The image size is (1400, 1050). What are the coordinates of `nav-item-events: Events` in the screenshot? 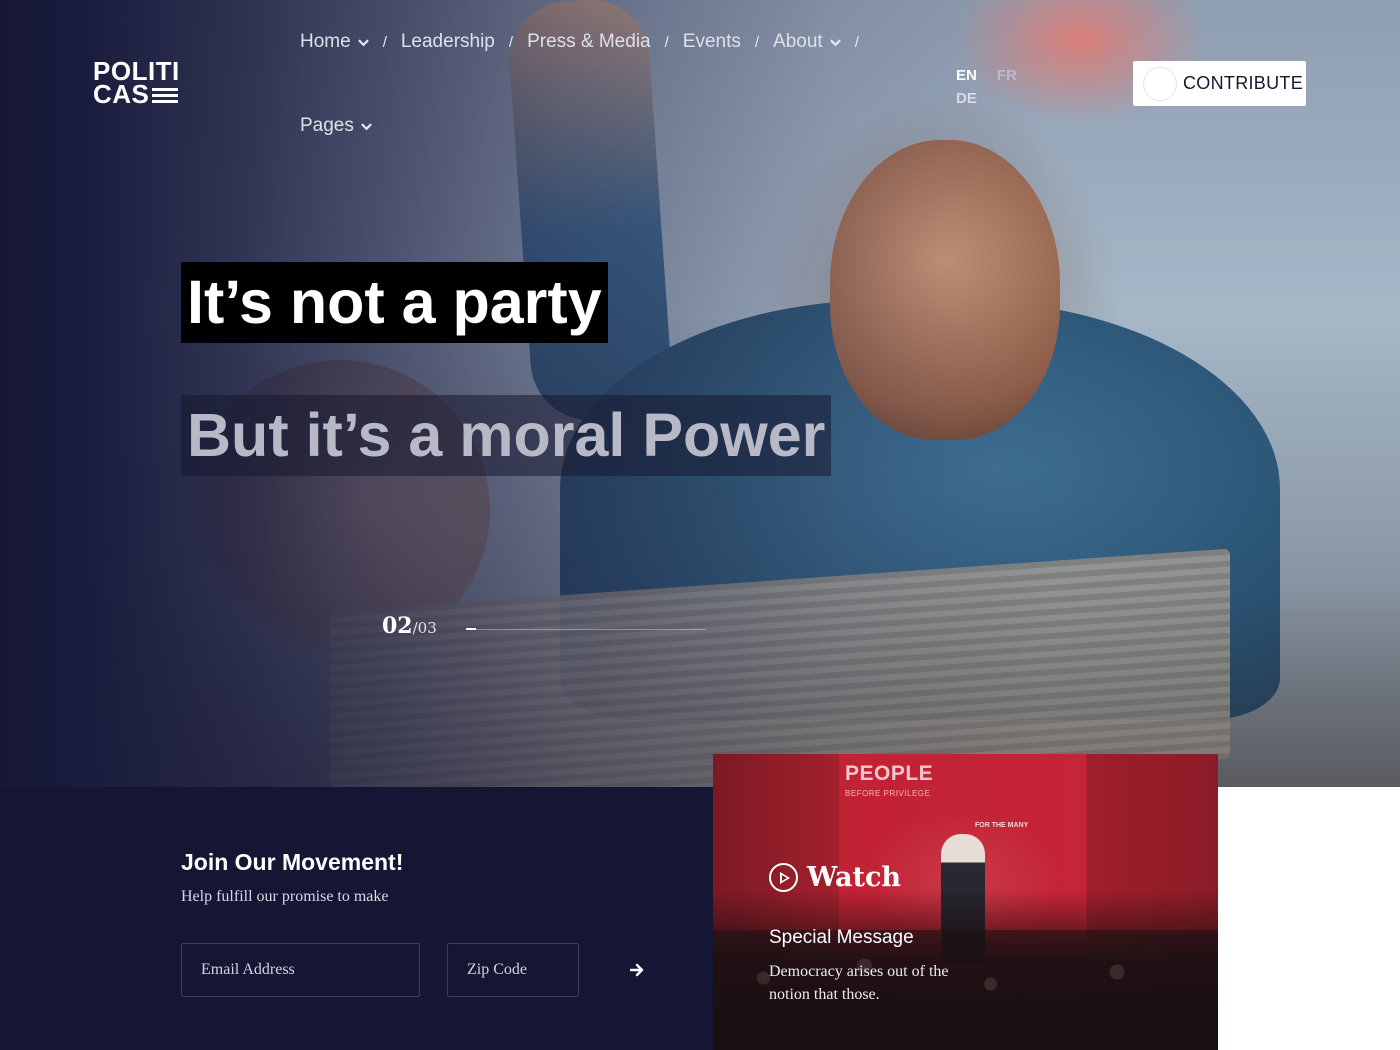 It's located at (712, 42).